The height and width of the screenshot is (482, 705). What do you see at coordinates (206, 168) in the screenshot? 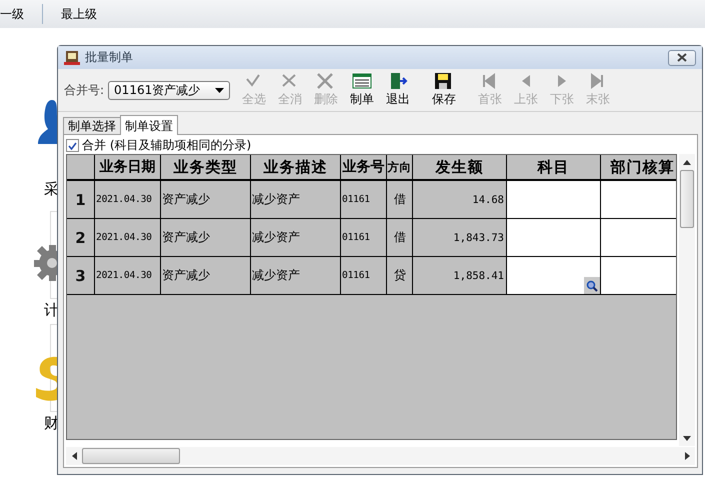
I see `column-header: 业务类型` at bounding box center [206, 168].